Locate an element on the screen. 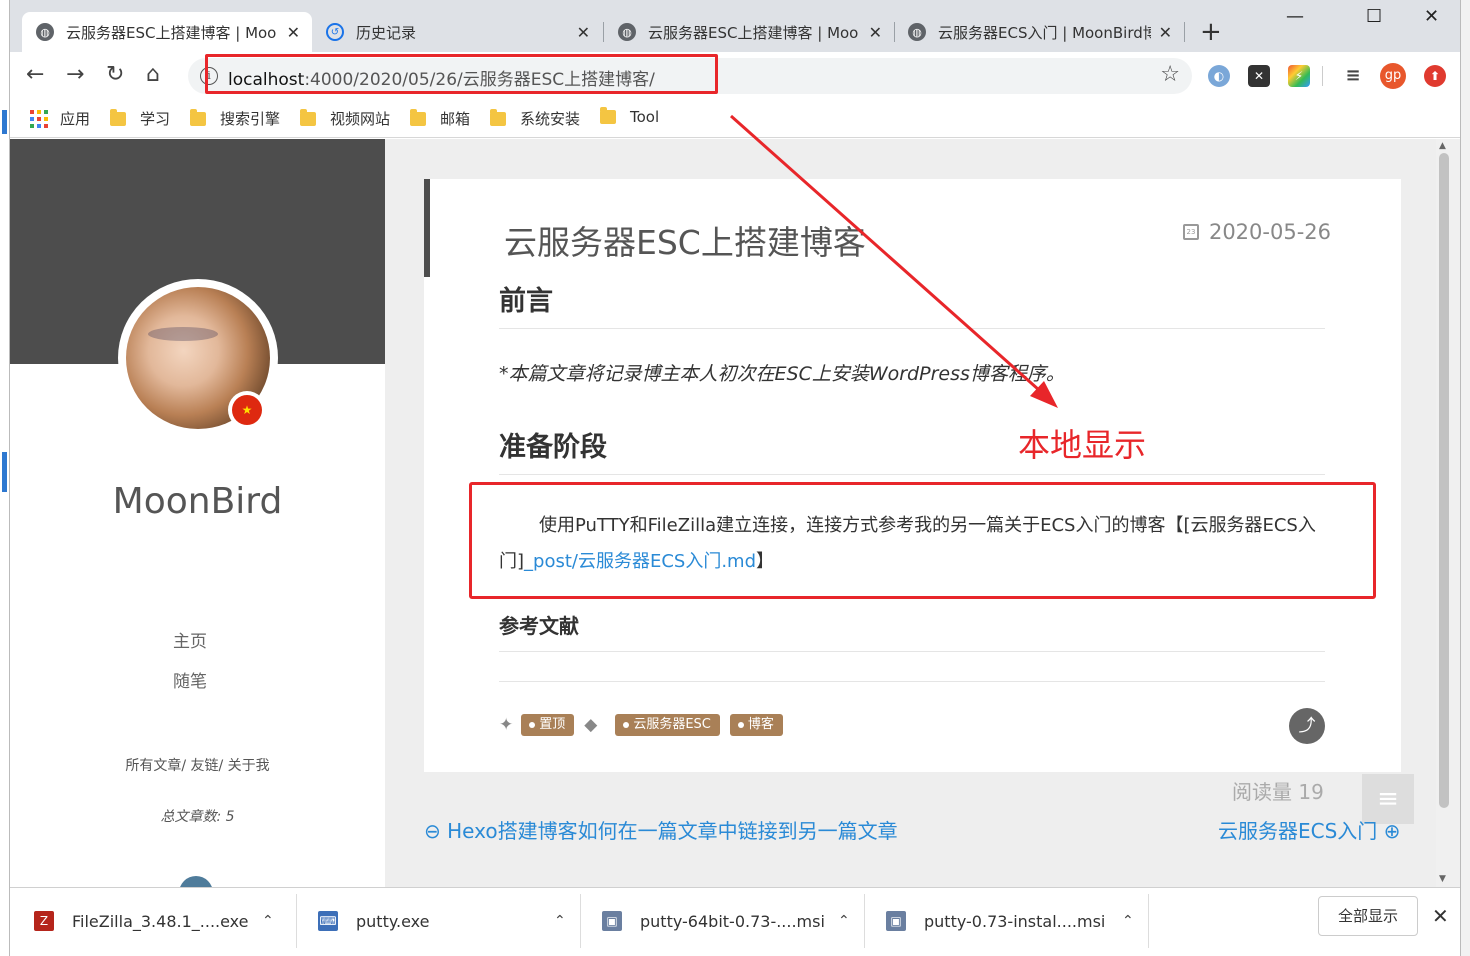 The width and height of the screenshot is (1470, 956). bookmark-folder-mail: 邮箱 is located at coordinates (440, 118).